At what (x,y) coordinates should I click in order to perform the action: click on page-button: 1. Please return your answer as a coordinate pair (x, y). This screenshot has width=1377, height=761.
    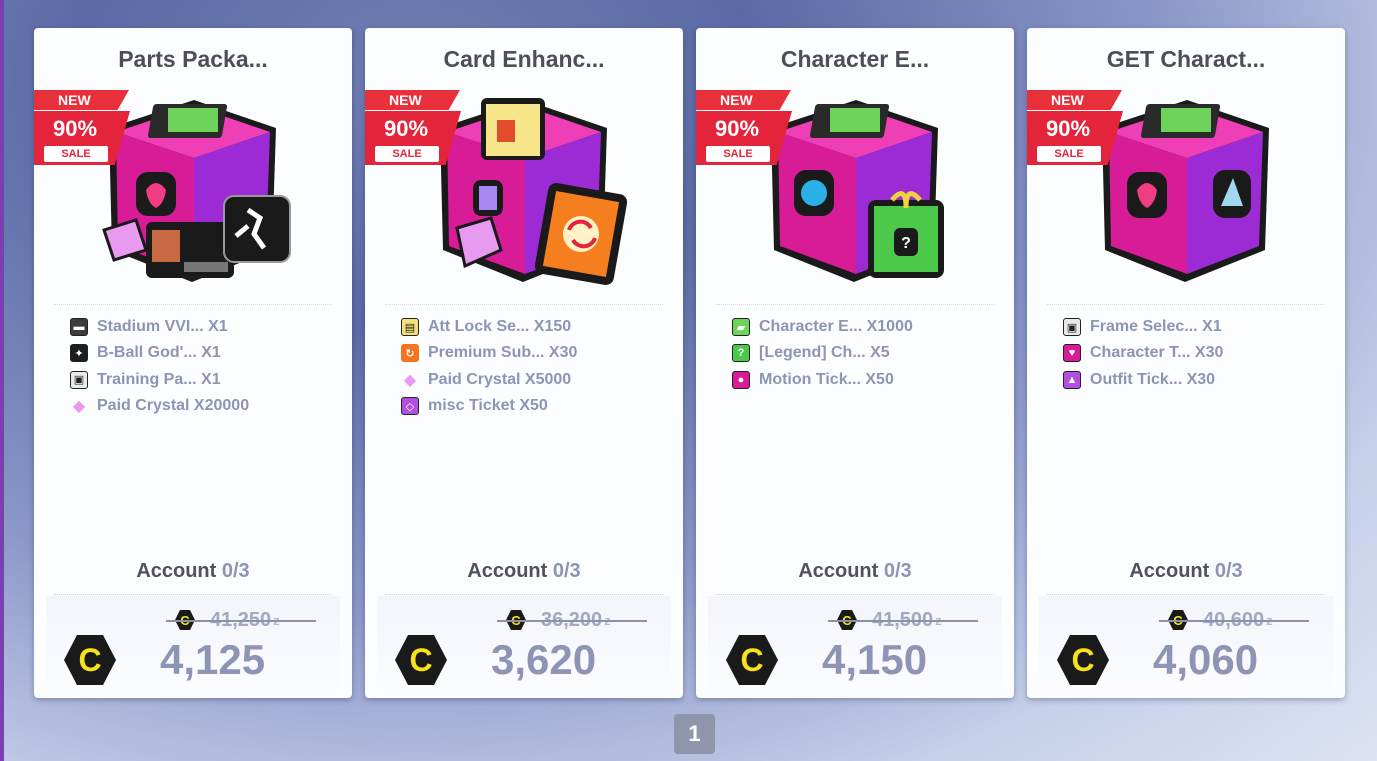
    Looking at the image, I should click on (694, 734).